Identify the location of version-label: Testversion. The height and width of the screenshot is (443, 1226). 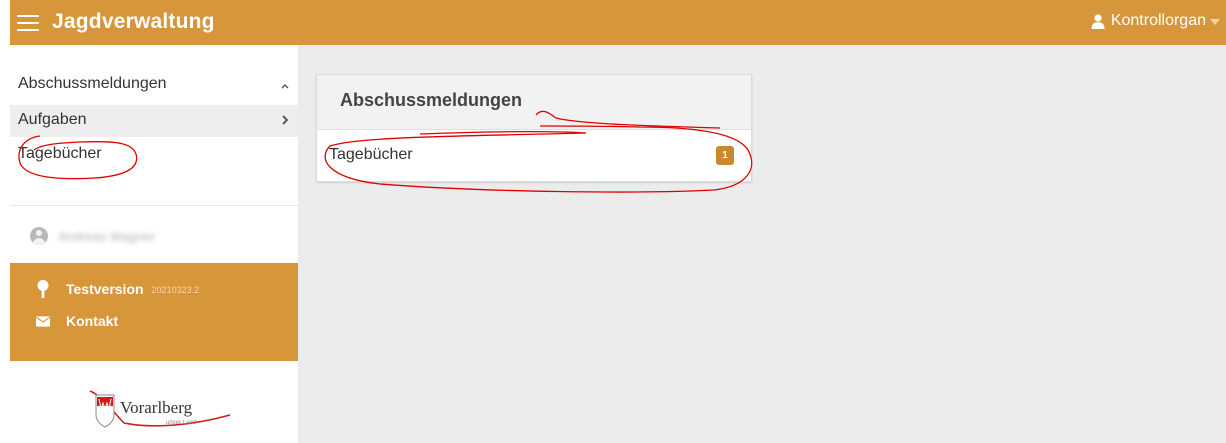
(105, 289).